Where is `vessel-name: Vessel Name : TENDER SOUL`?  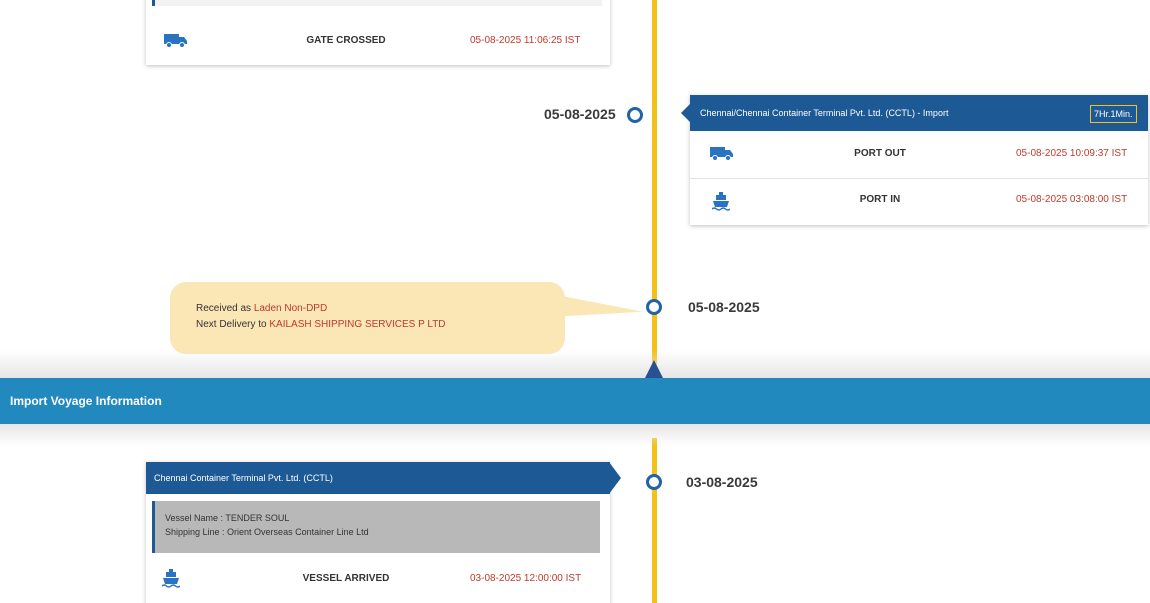 vessel-name: Vessel Name : TENDER SOUL is located at coordinates (227, 518).